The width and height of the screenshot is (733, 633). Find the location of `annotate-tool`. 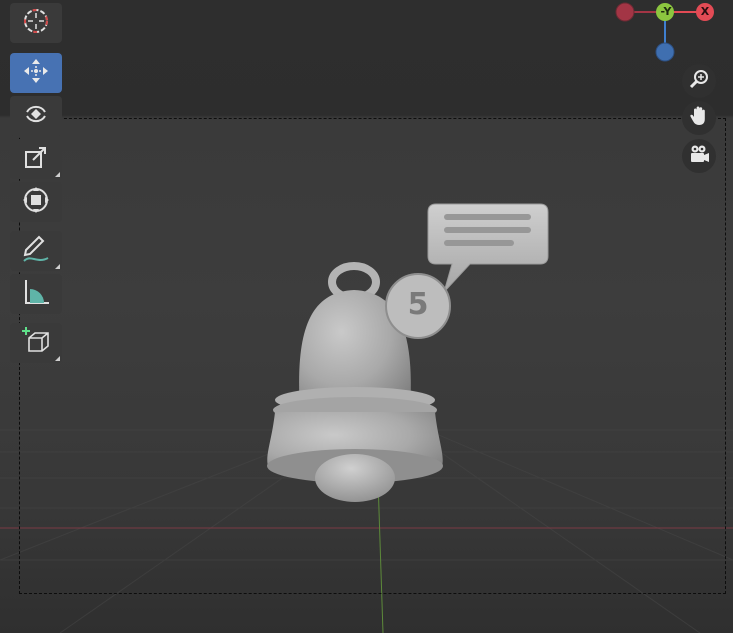

annotate-tool is located at coordinates (36, 251).